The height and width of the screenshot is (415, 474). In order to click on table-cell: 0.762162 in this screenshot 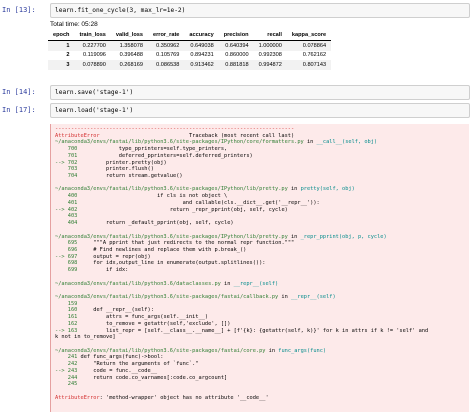, I will do `click(314, 55)`.